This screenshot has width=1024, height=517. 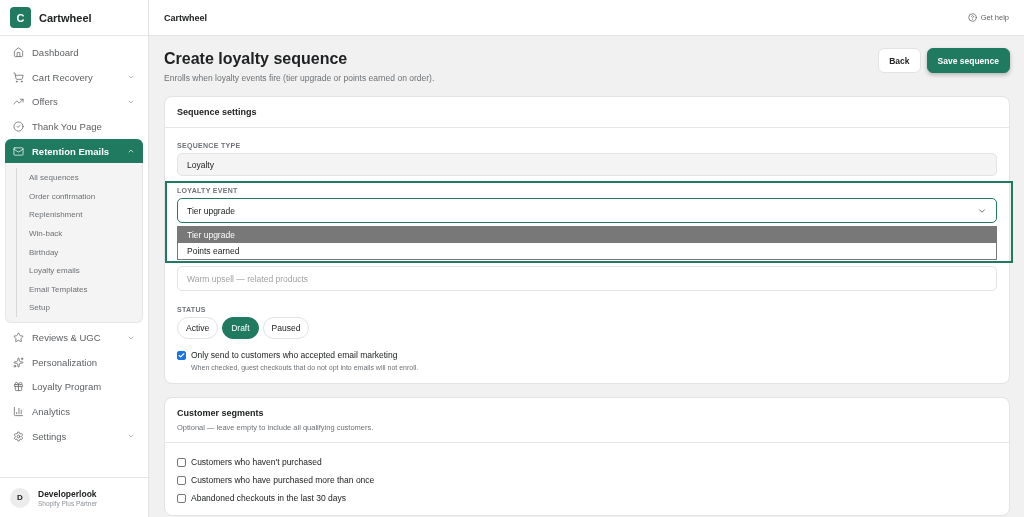 I want to click on submenu-item: Setup, so click(x=85, y=308).